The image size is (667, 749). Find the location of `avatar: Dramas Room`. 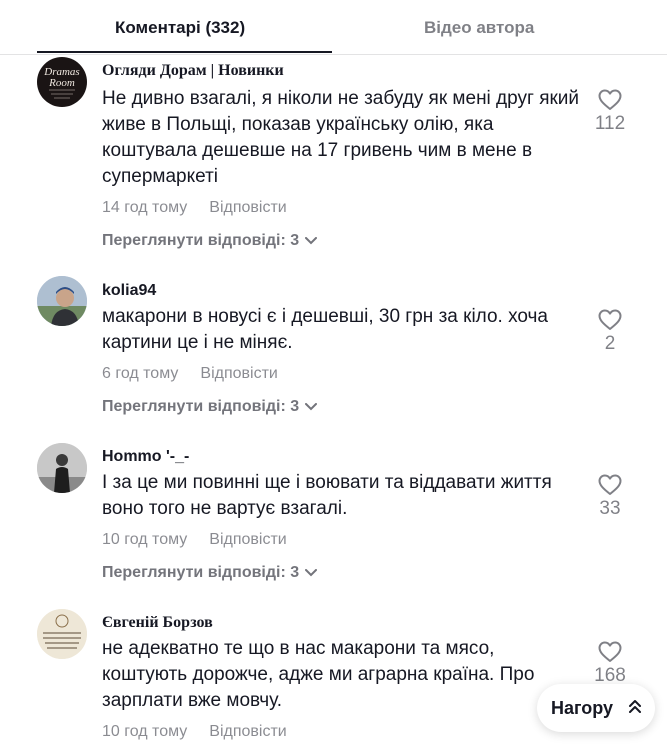

avatar: Dramas Room is located at coordinates (62, 82).